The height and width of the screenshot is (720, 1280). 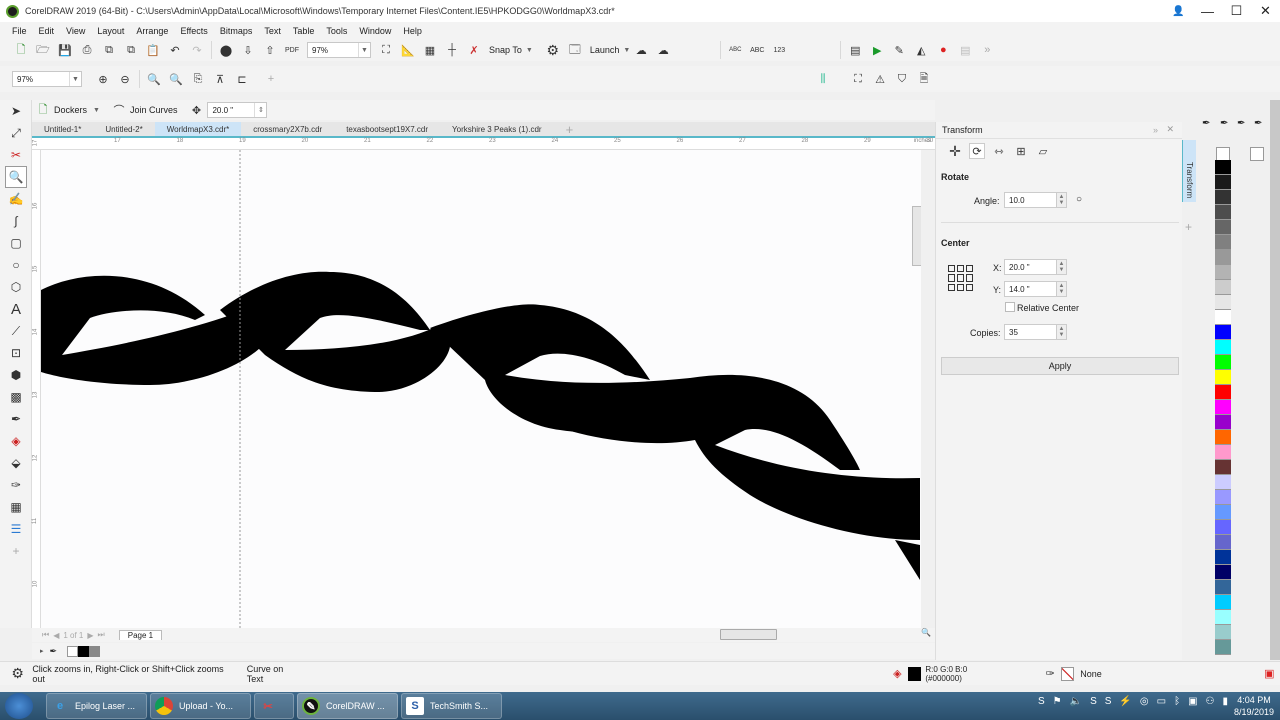 I want to click on snagit-editor-tray-icon: S, so click(x=1108, y=701).